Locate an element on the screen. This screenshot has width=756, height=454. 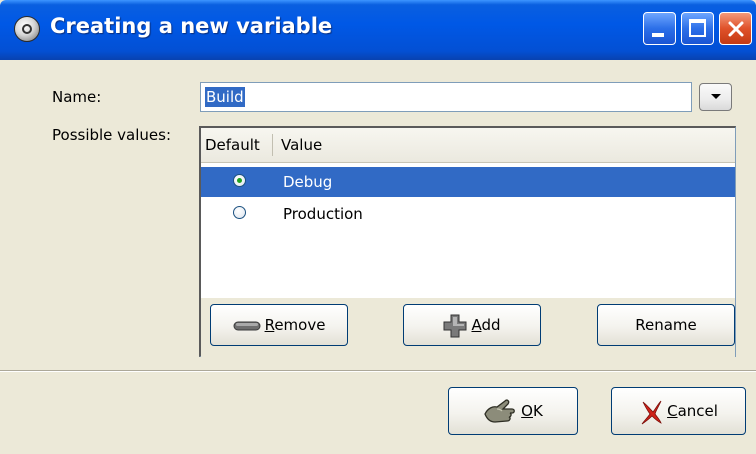
name-input: Build is located at coordinates (446, 97).